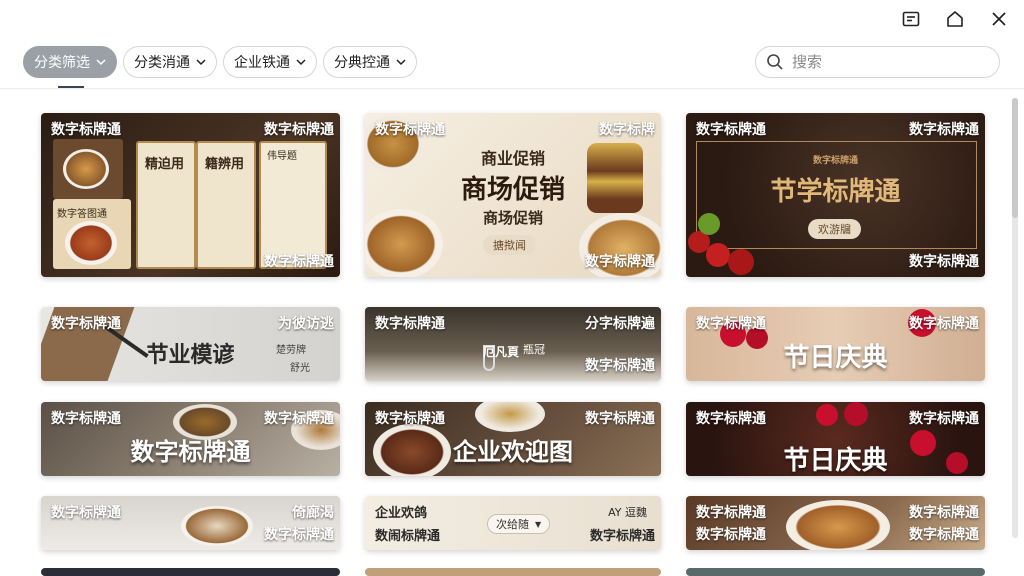 The width and height of the screenshot is (1024, 576). I want to click on card-tag: 倚廊渴, so click(313, 513).